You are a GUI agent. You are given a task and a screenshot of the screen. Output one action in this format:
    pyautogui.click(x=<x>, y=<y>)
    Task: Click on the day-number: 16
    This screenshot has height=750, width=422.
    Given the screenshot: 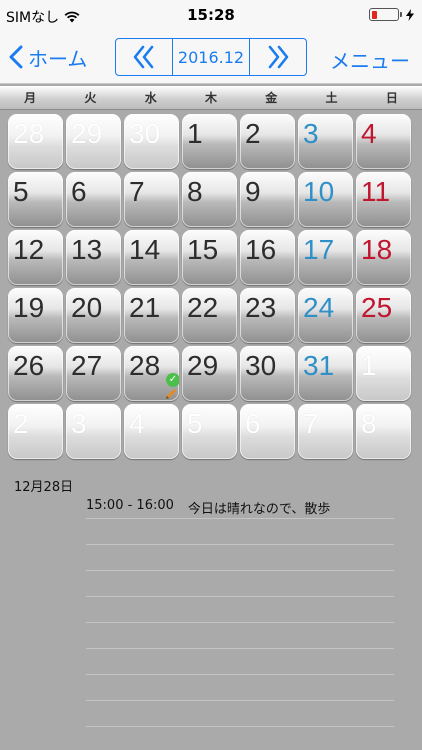 What is the action you would take?
    pyautogui.click(x=261, y=249)
    